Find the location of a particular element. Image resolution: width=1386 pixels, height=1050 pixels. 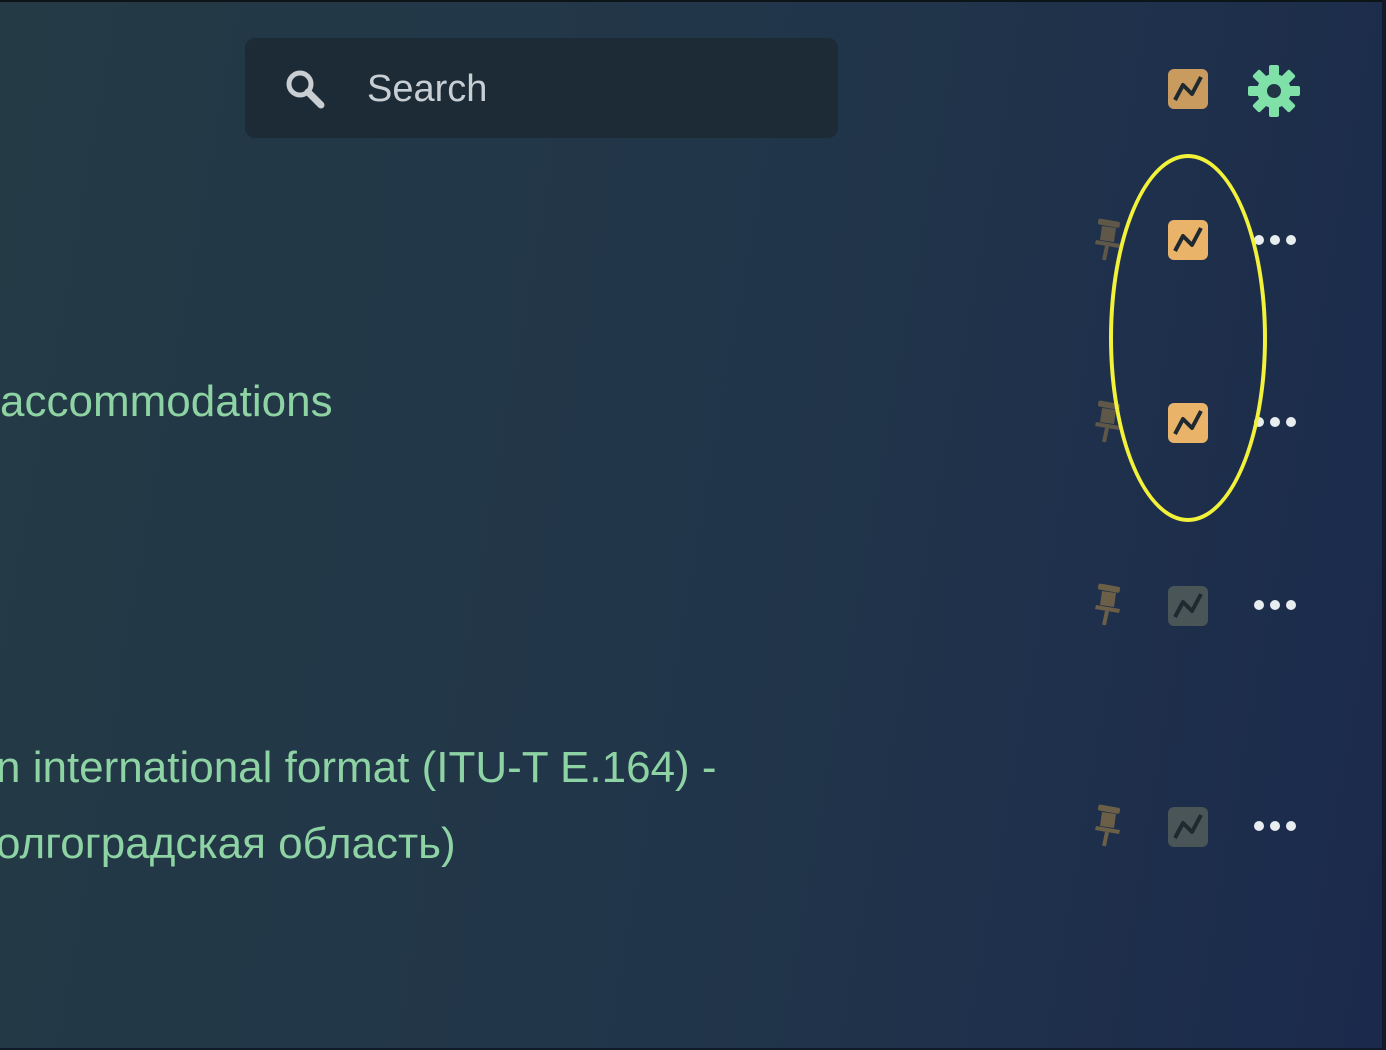

gear-icon is located at coordinates (1274, 91).